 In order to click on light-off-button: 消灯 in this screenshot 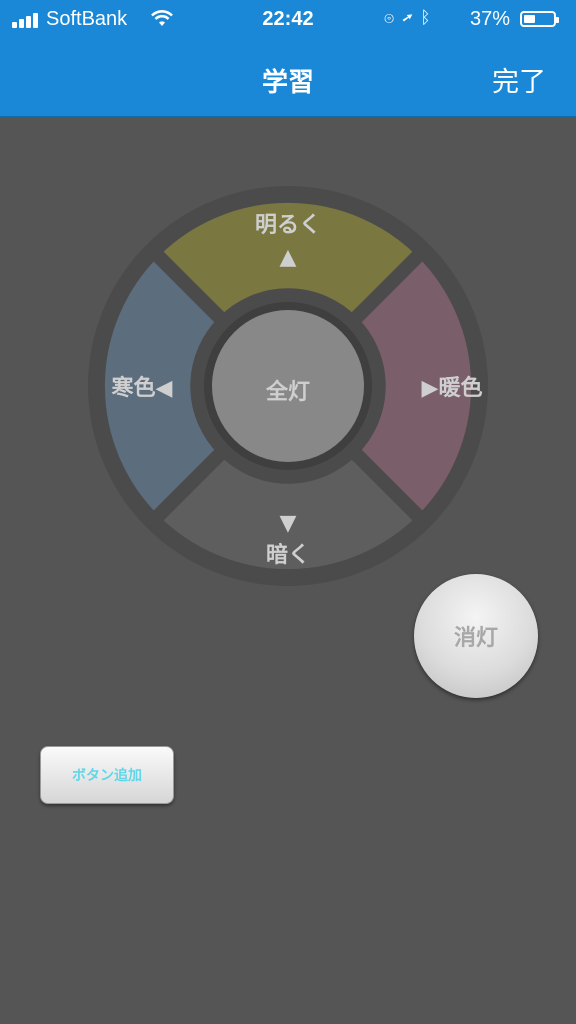, I will do `click(476, 636)`.